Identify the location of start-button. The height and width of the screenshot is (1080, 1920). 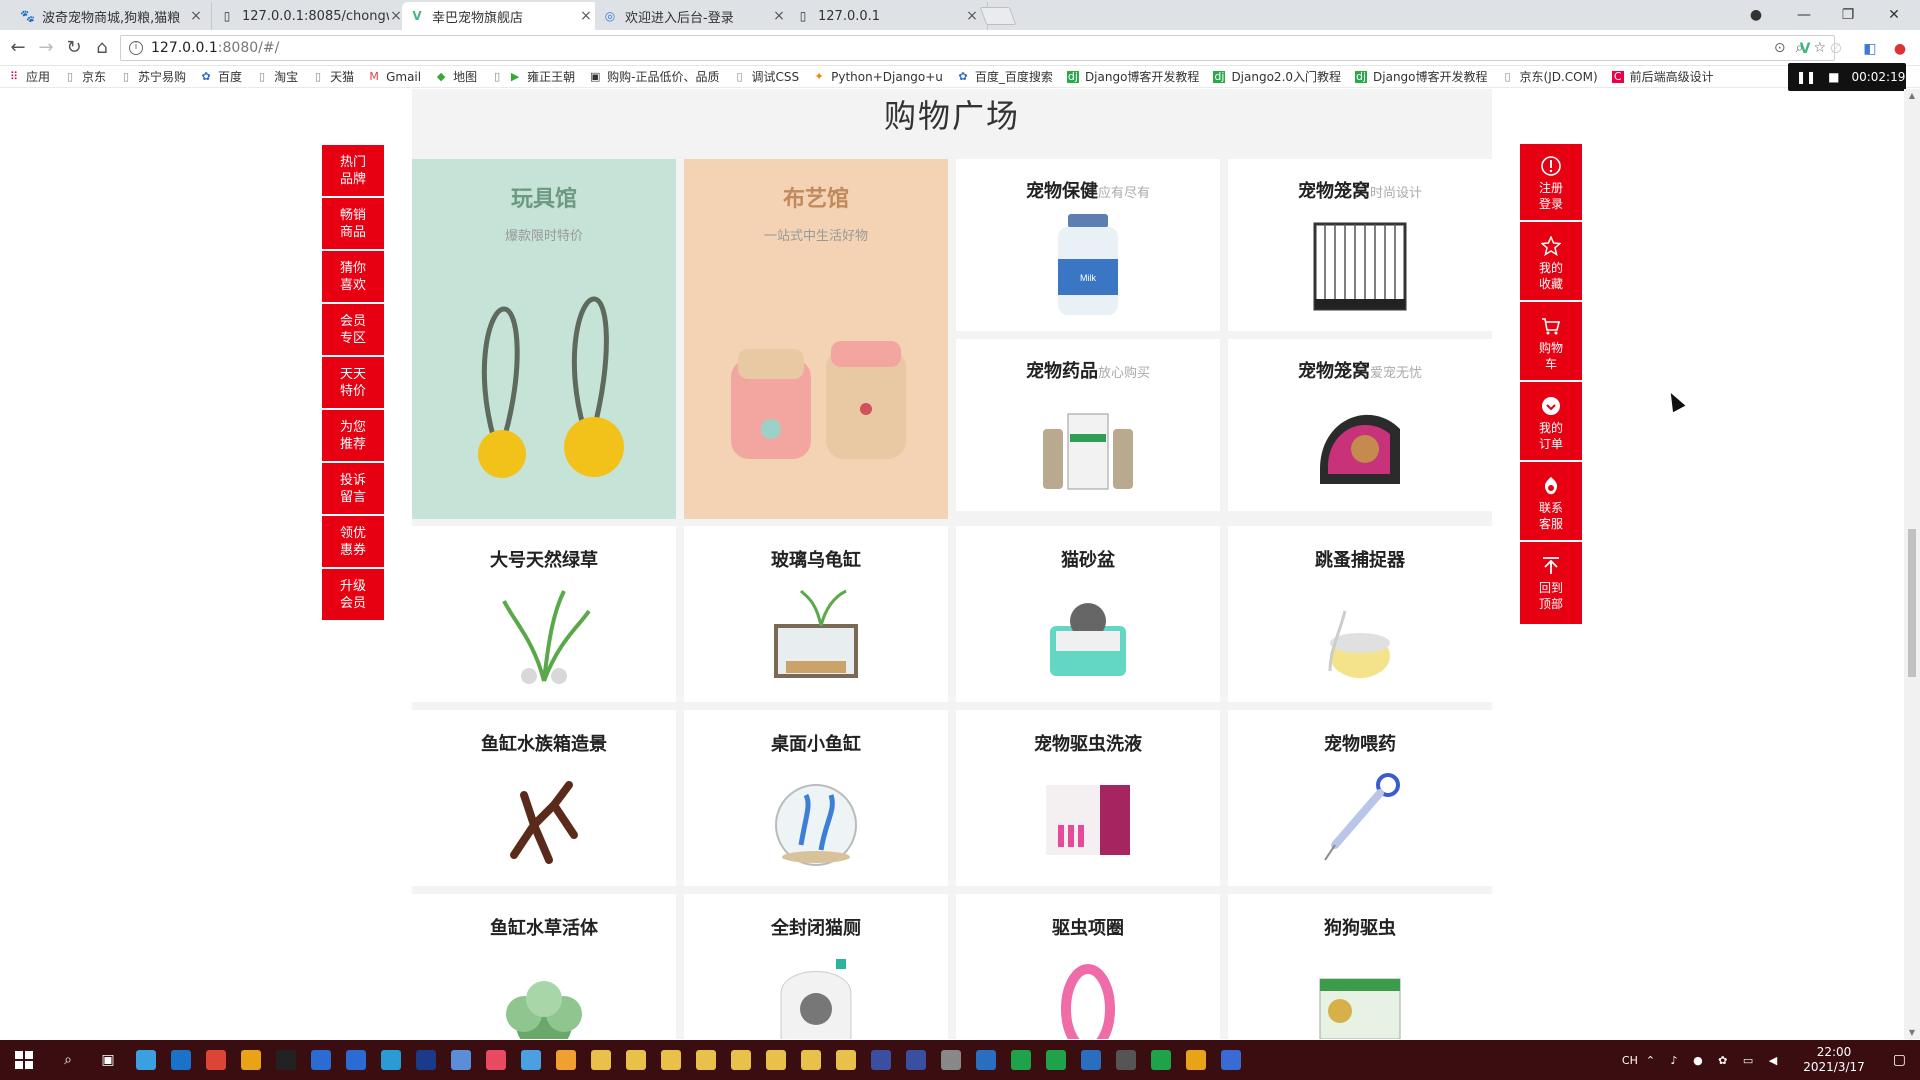
(24, 1060).